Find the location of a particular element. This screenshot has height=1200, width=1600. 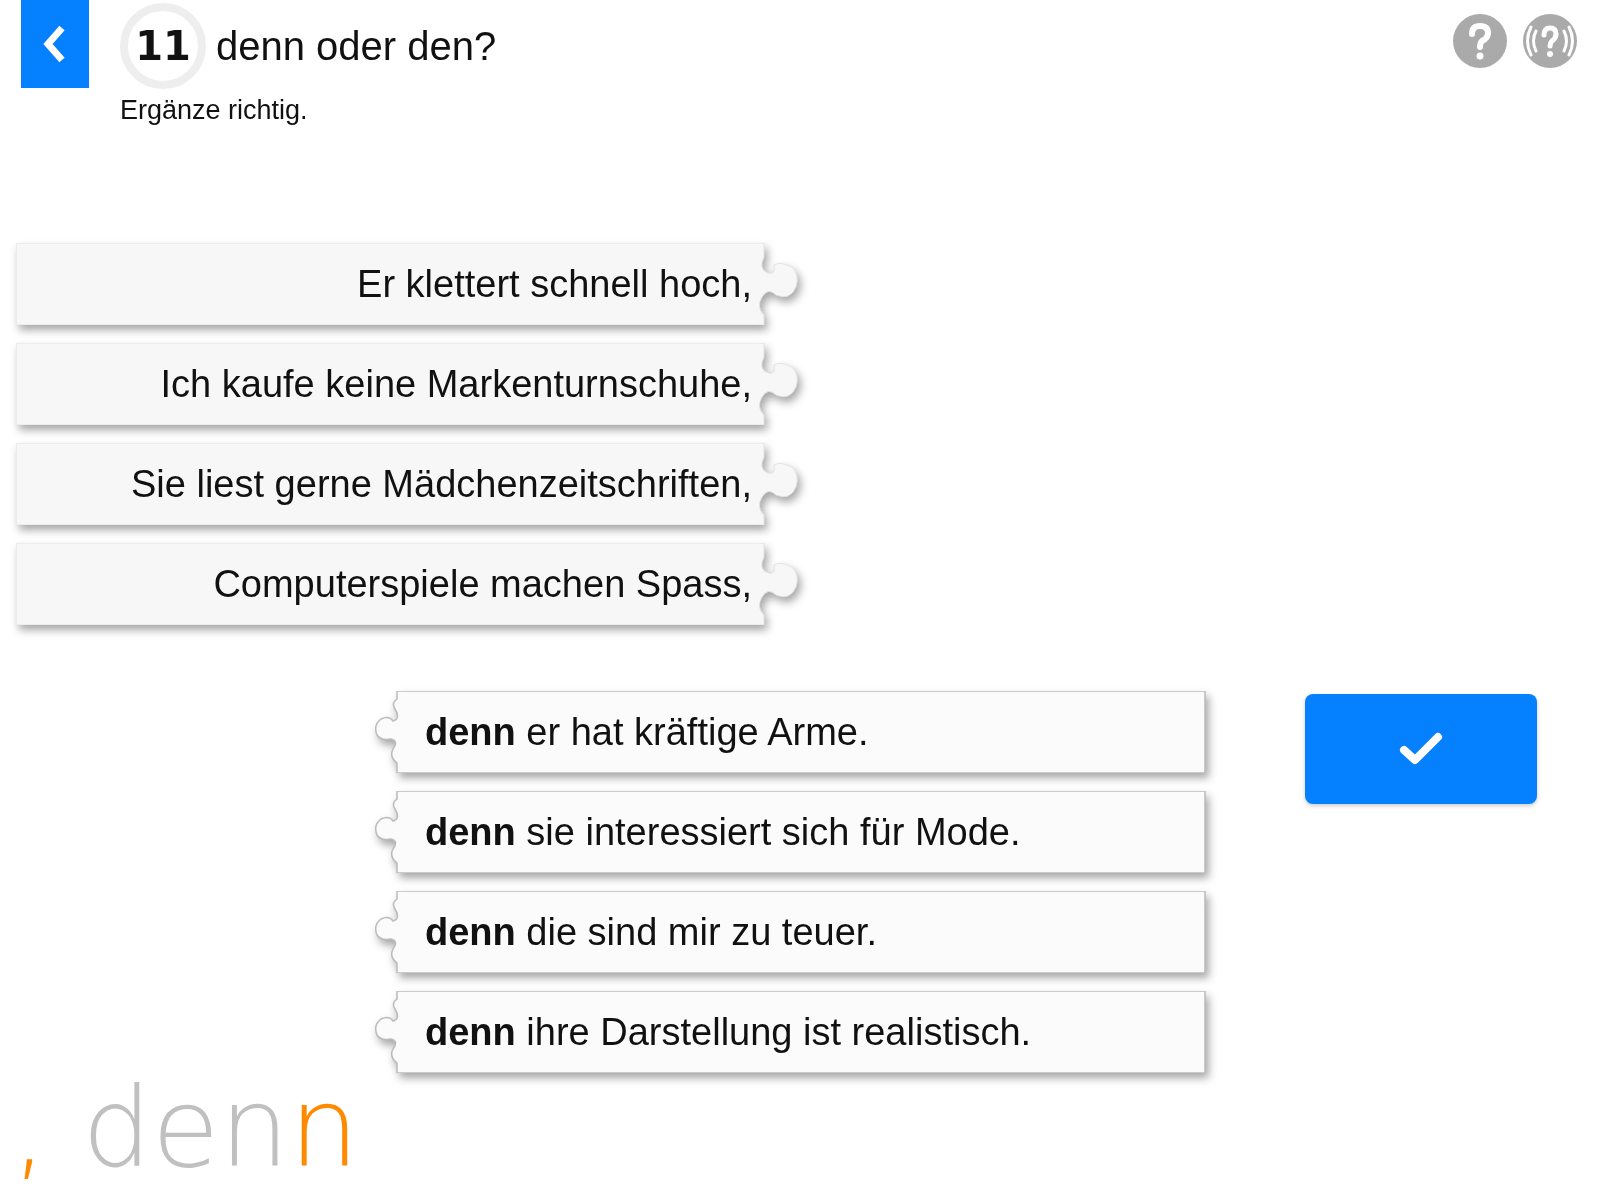

sentence-text: Computerspiele machen Spass, is located at coordinates (482, 584).